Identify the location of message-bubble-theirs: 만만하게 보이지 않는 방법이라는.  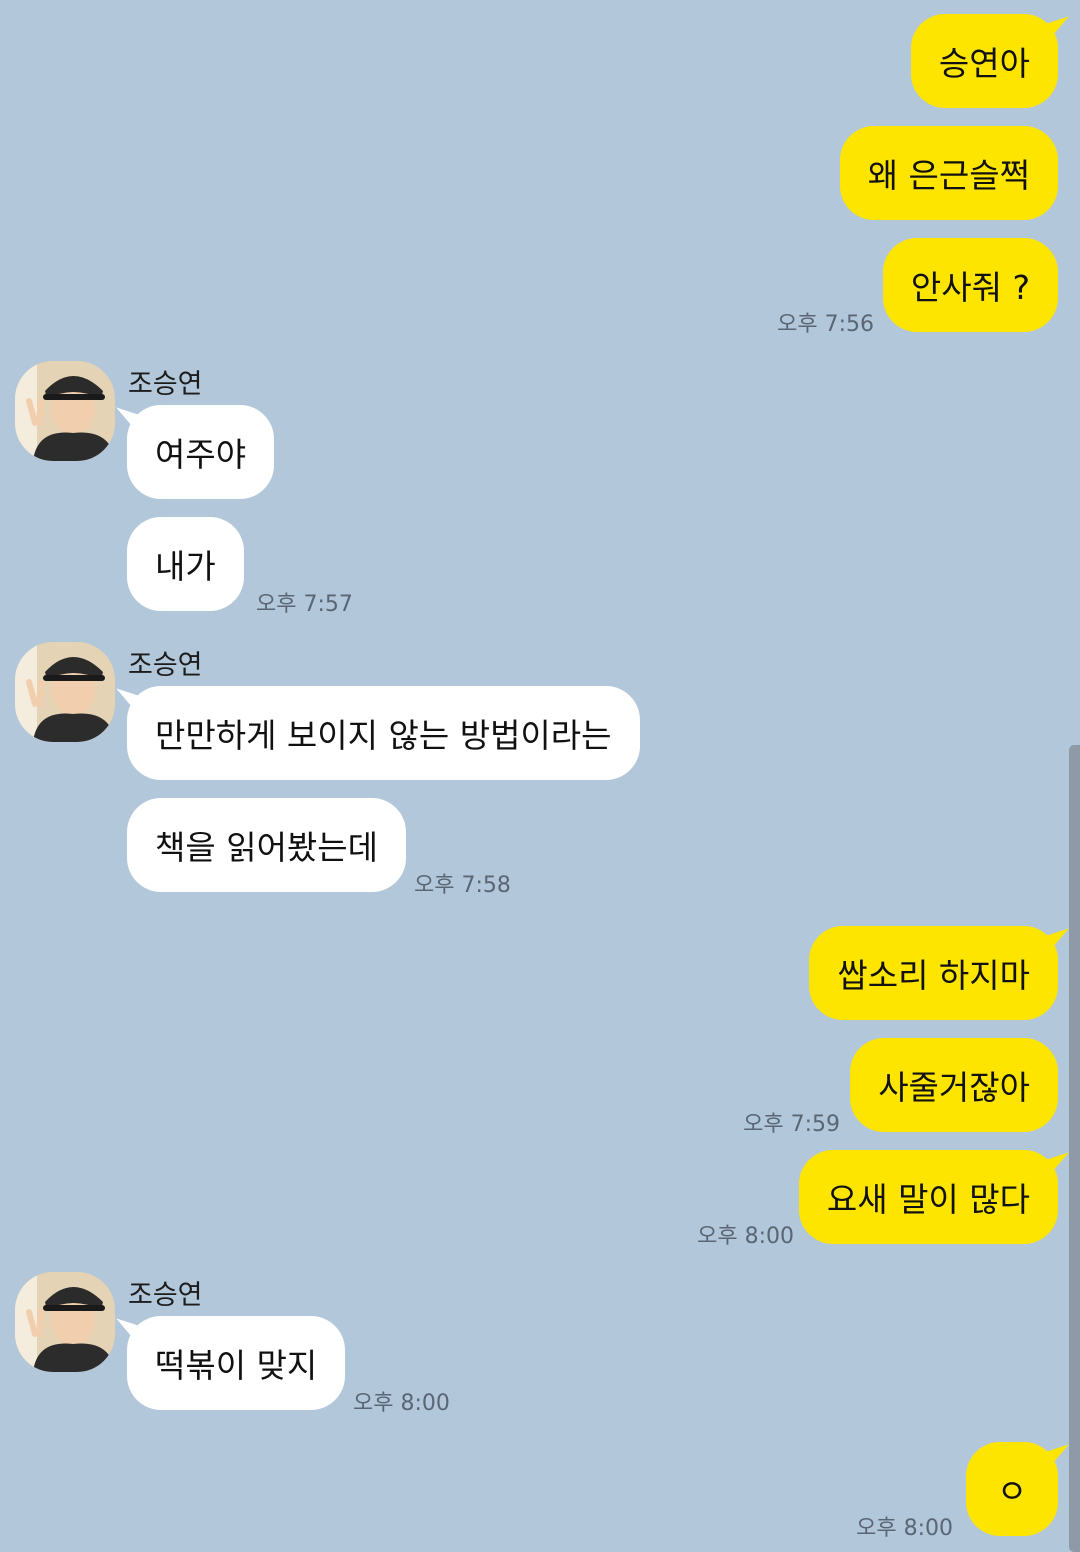
(383, 733).